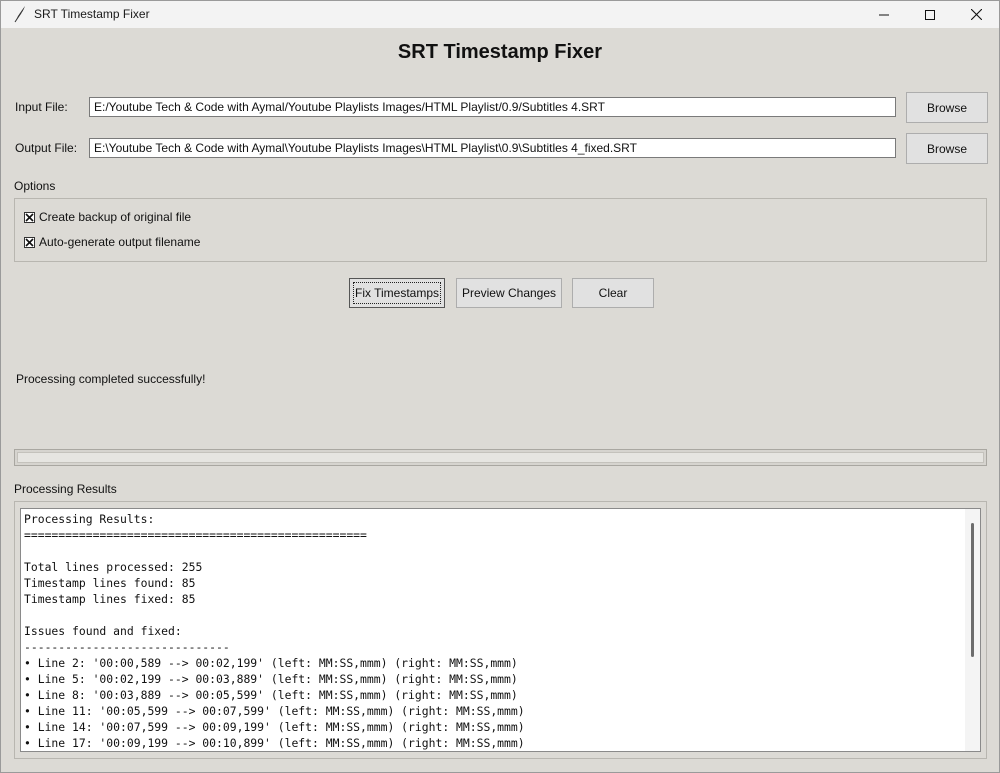 The image size is (1000, 773). I want to click on backup-checkbox-label: Create backup of original file, so click(115, 217).